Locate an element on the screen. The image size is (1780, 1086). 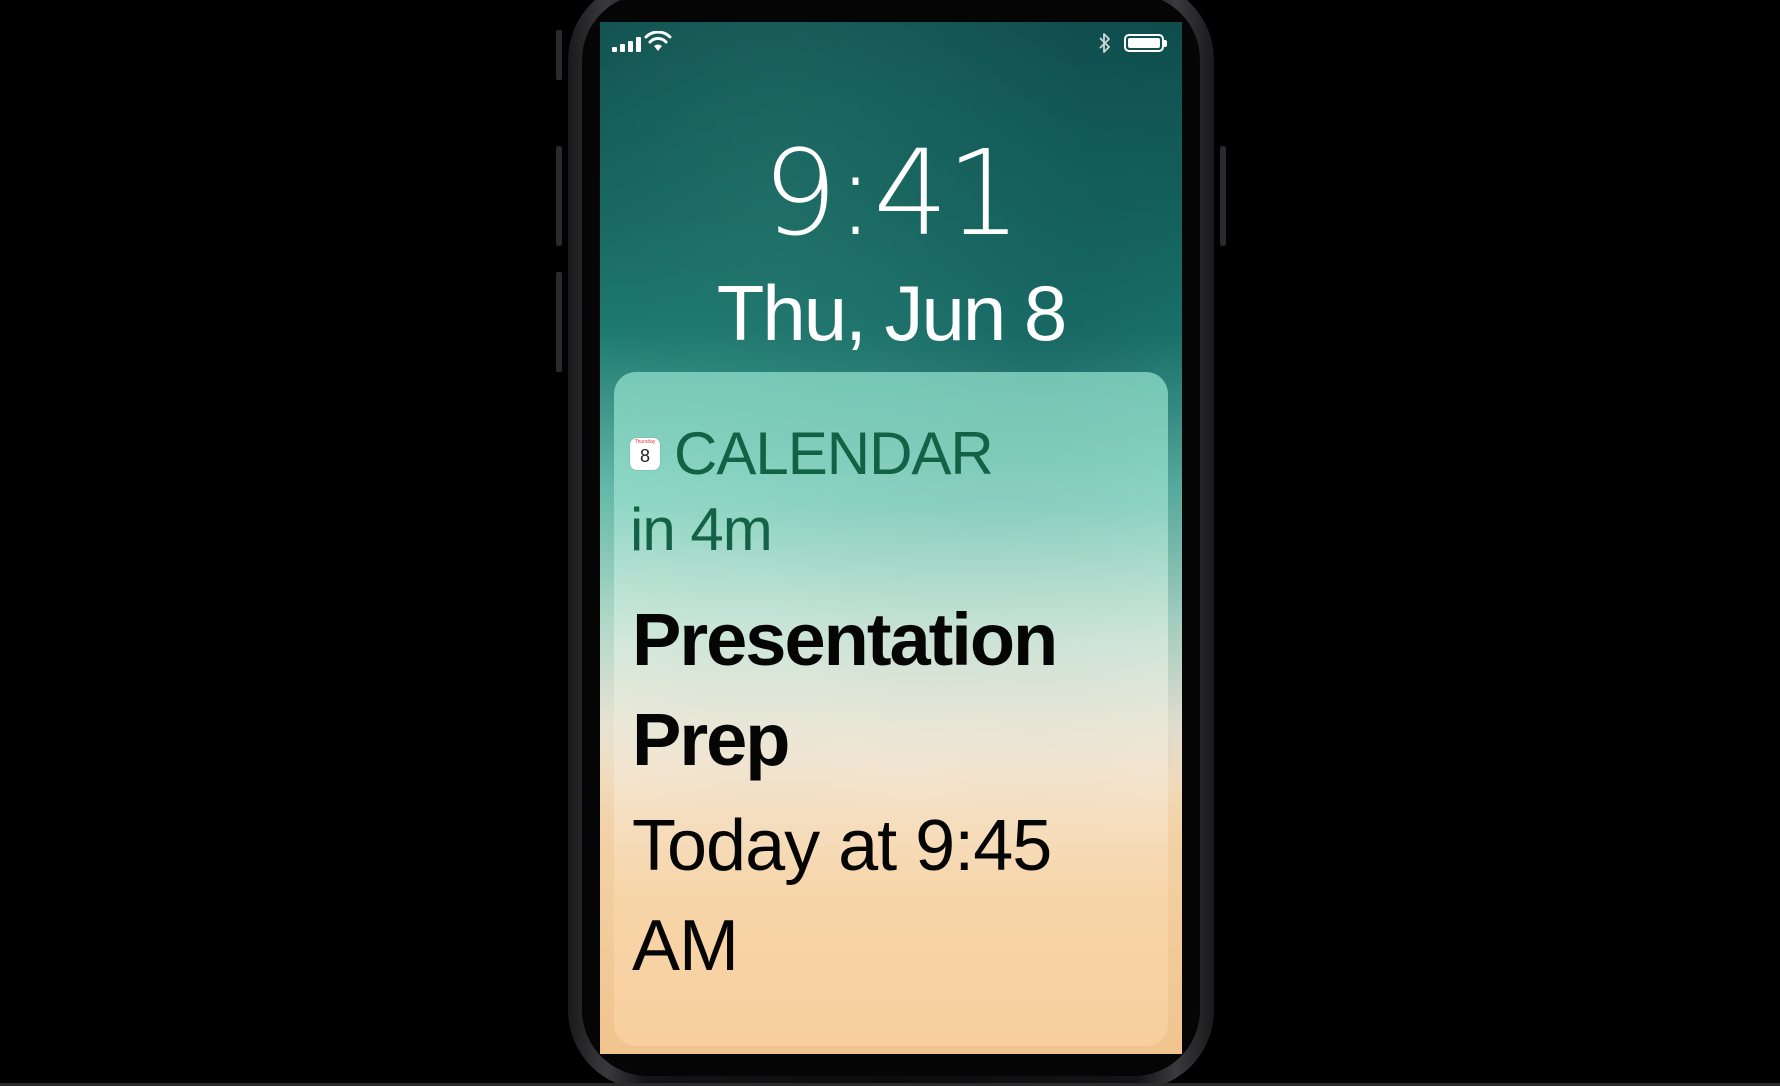
notification-body: Today at 9:45 AM is located at coordinates (842, 896).